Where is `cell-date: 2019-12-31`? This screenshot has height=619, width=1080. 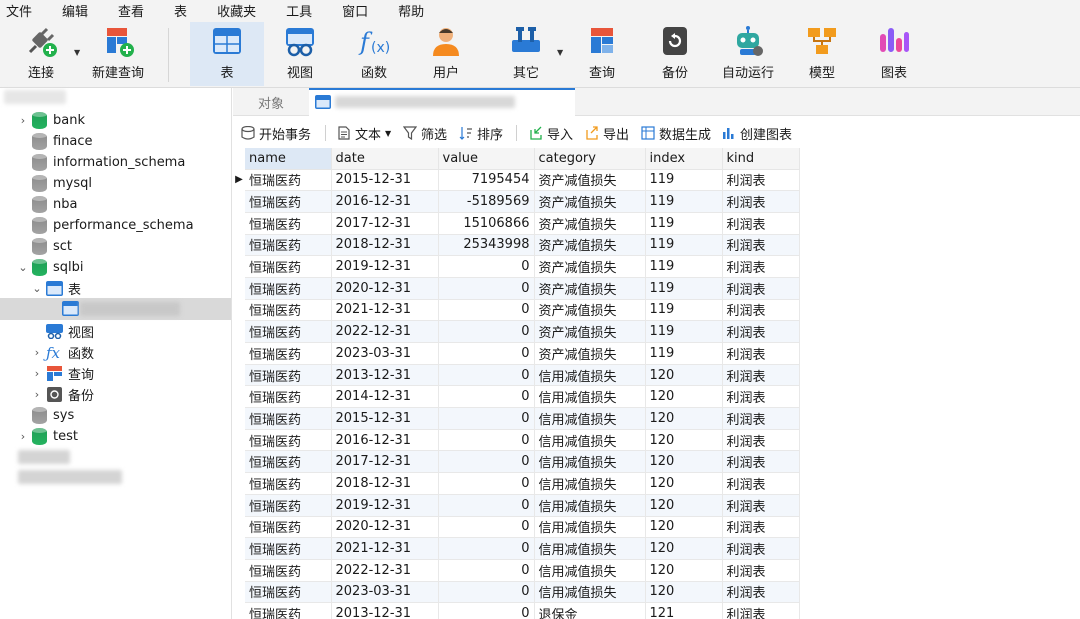 cell-date: 2019-12-31 is located at coordinates (385, 505).